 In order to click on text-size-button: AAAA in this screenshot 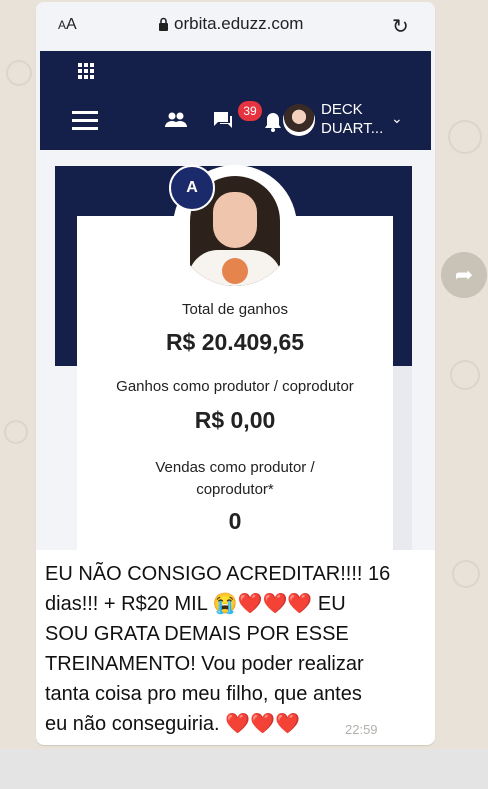, I will do `click(67, 25)`.